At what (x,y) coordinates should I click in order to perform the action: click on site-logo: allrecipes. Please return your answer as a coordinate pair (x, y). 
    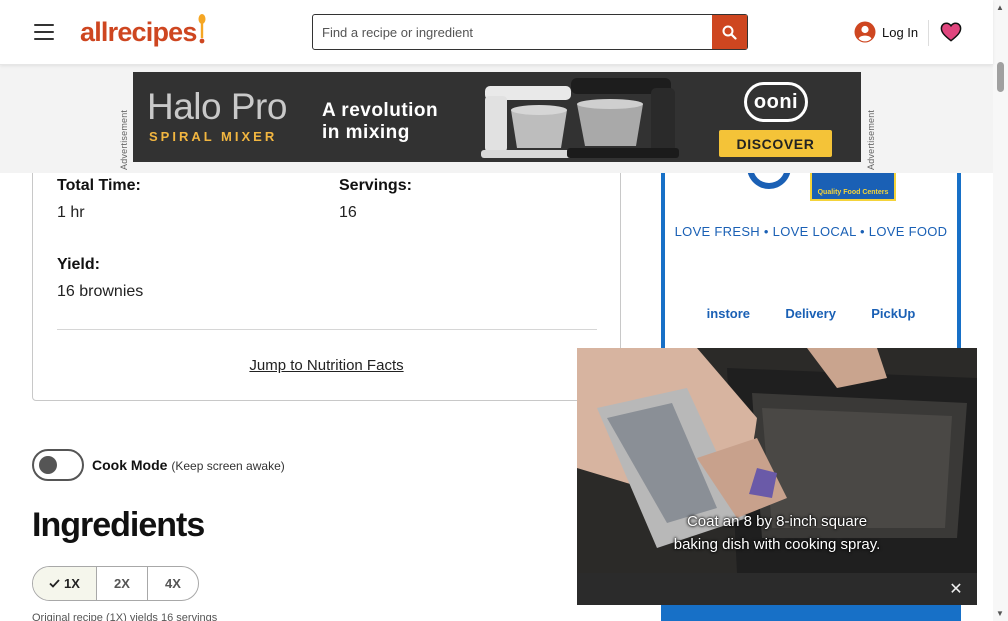
    Looking at the image, I should click on (143, 31).